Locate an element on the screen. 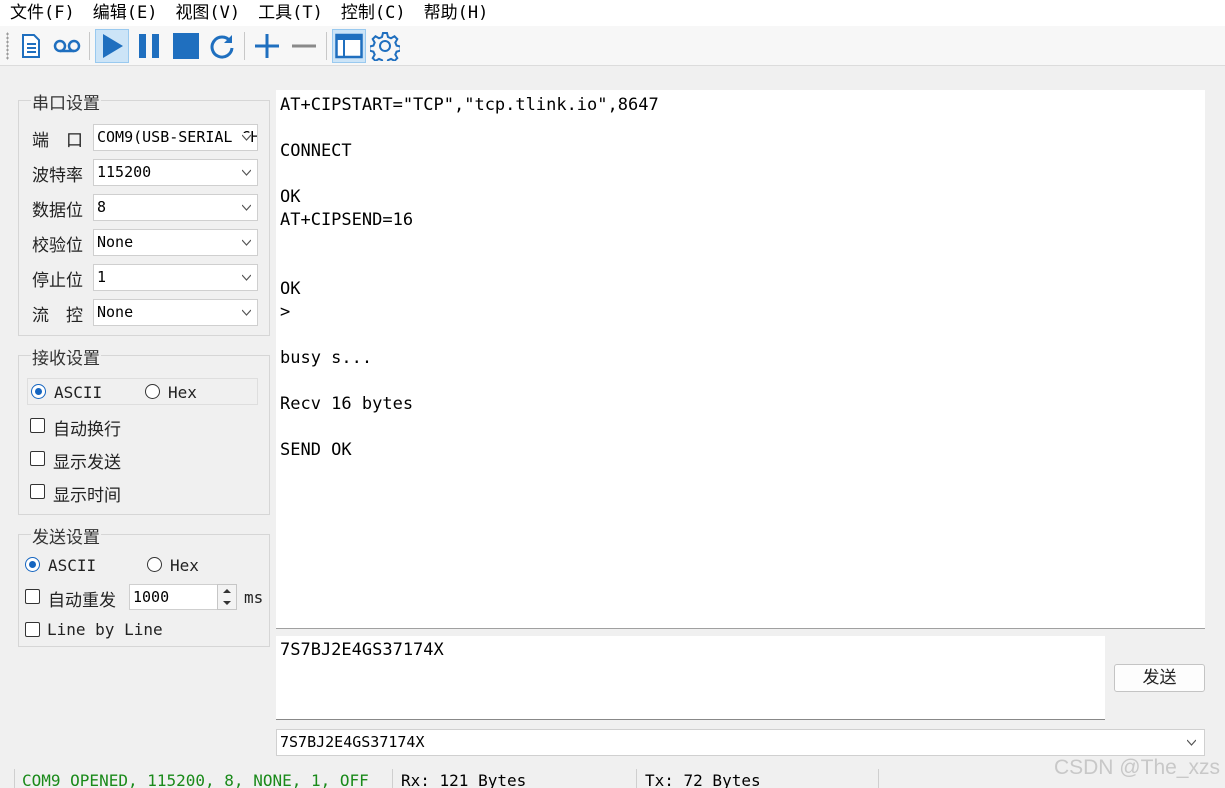 The width and height of the screenshot is (1225, 788). window-button is located at coordinates (349, 46).